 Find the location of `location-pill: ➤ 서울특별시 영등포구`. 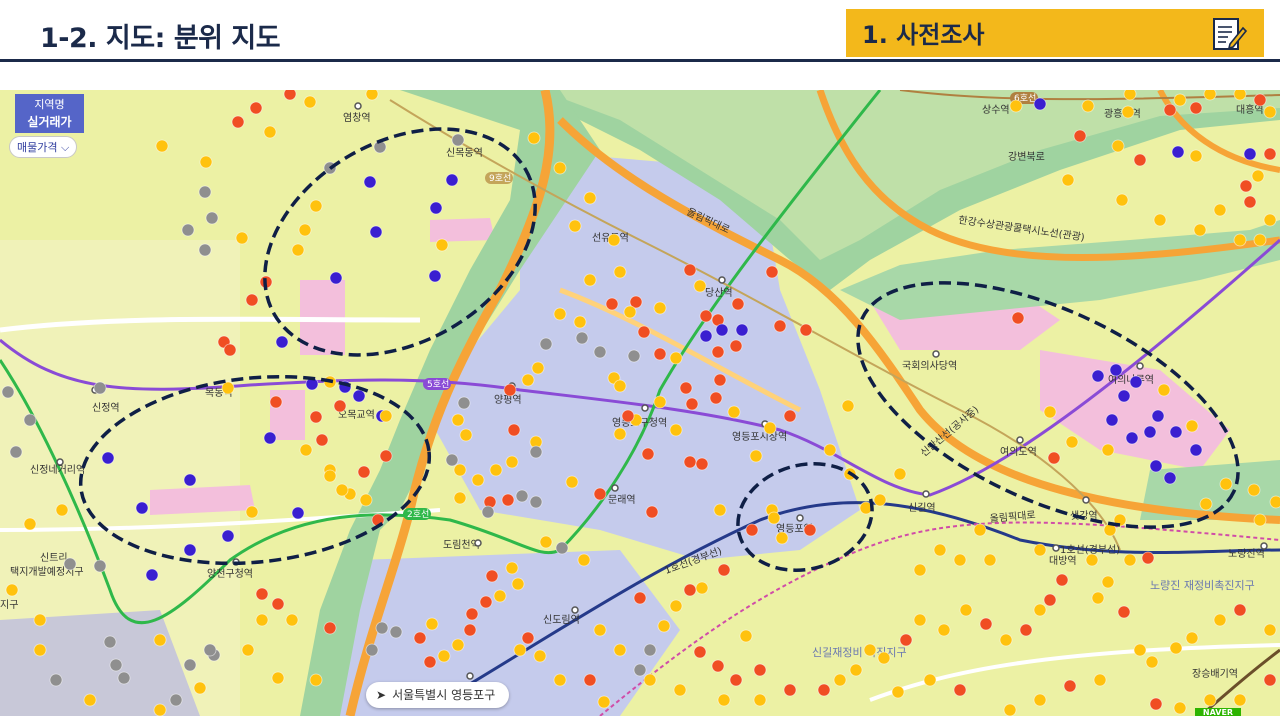

location-pill: ➤ 서울특별시 영등포구 is located at coordinates (438, 695).